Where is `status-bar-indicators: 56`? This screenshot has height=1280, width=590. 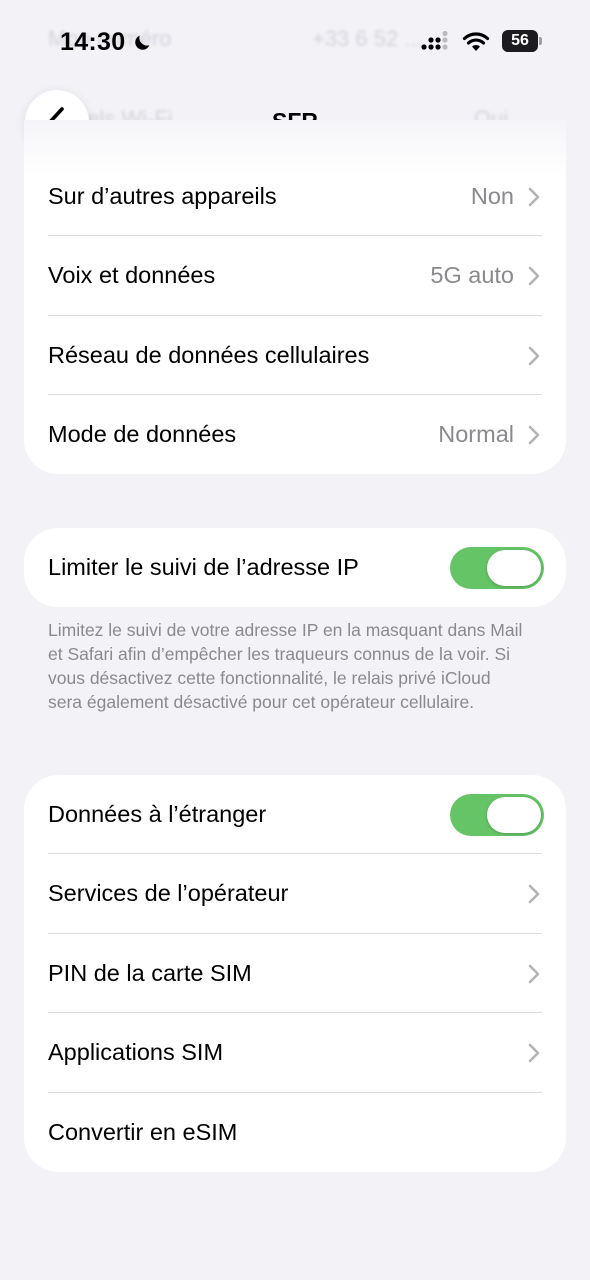 status-bar-indicators: 56 is located at coordinates (481, 41).